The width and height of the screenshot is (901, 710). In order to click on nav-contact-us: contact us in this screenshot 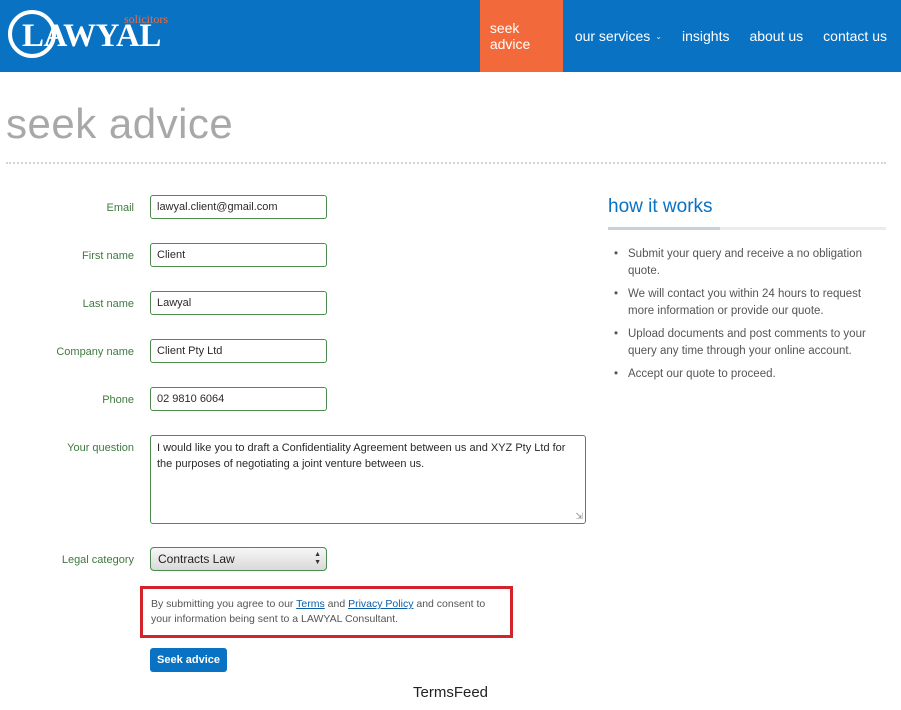, I will do `click(857, 36)`.